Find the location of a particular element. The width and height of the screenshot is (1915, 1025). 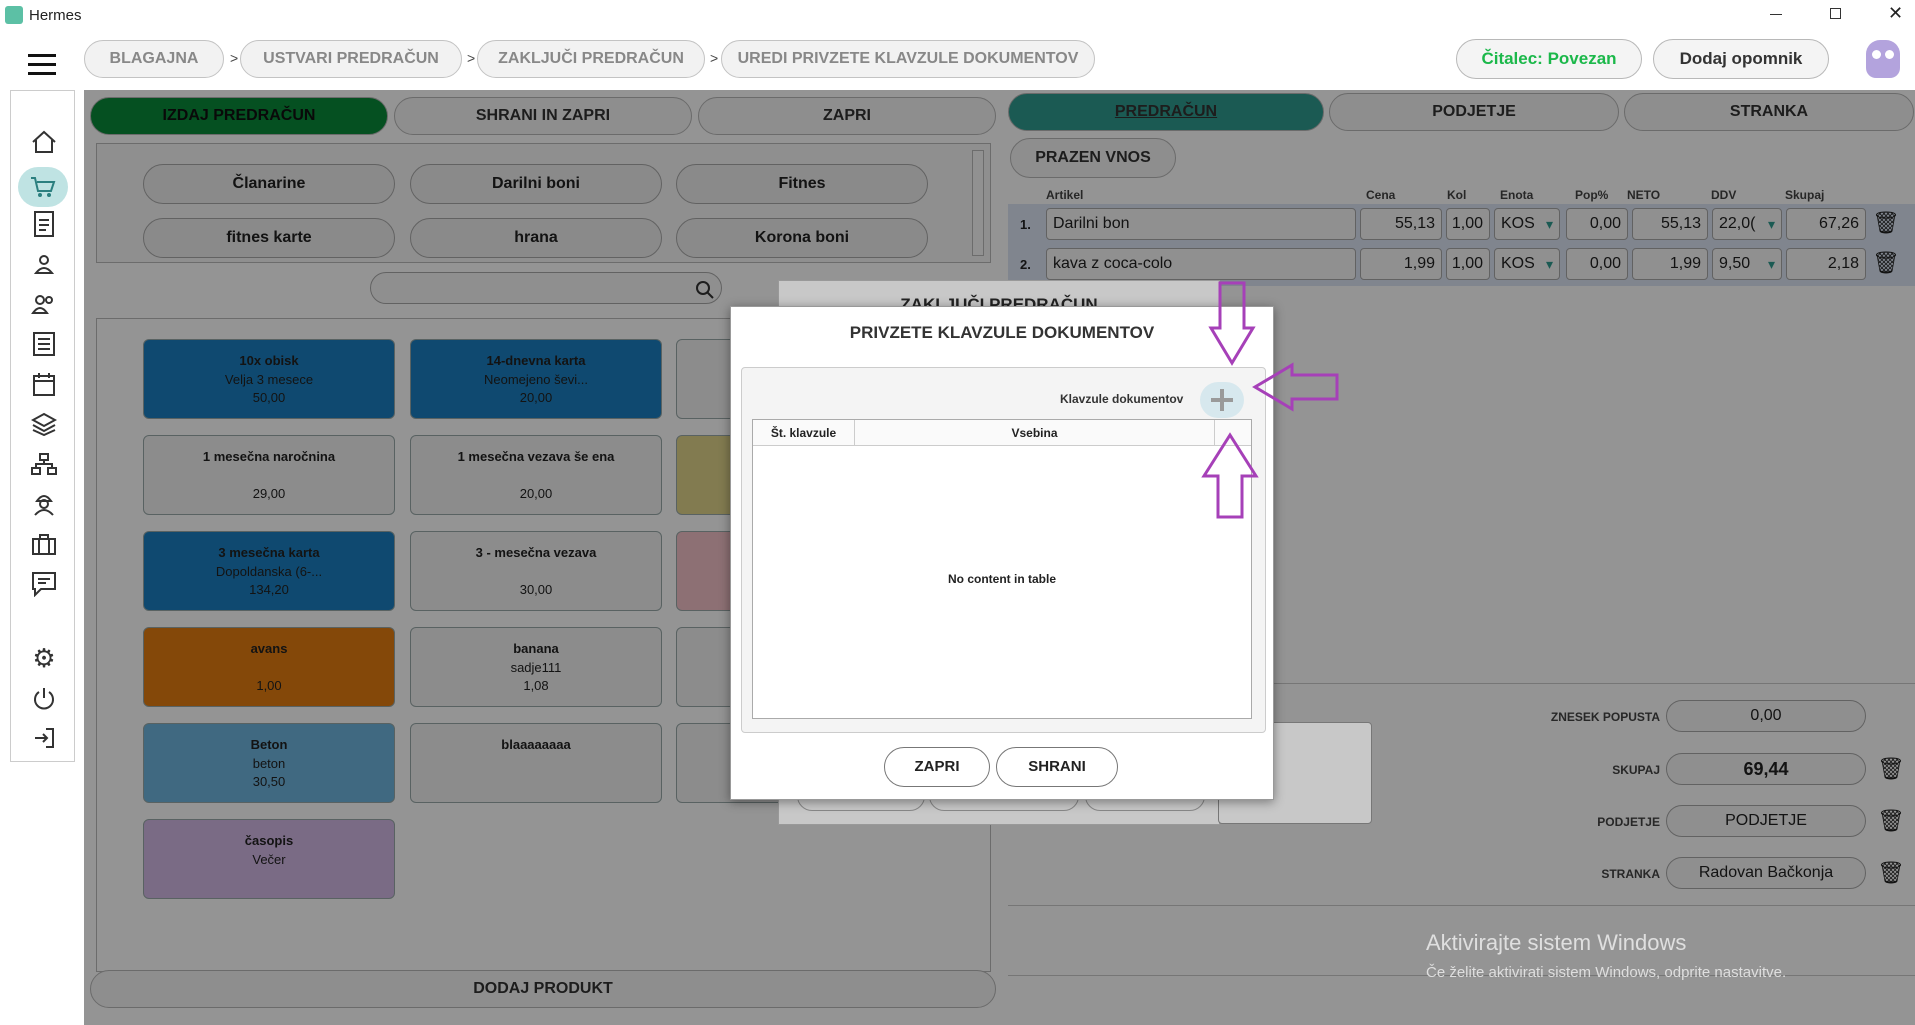

layers-icon is located at coordinates (44, 424).